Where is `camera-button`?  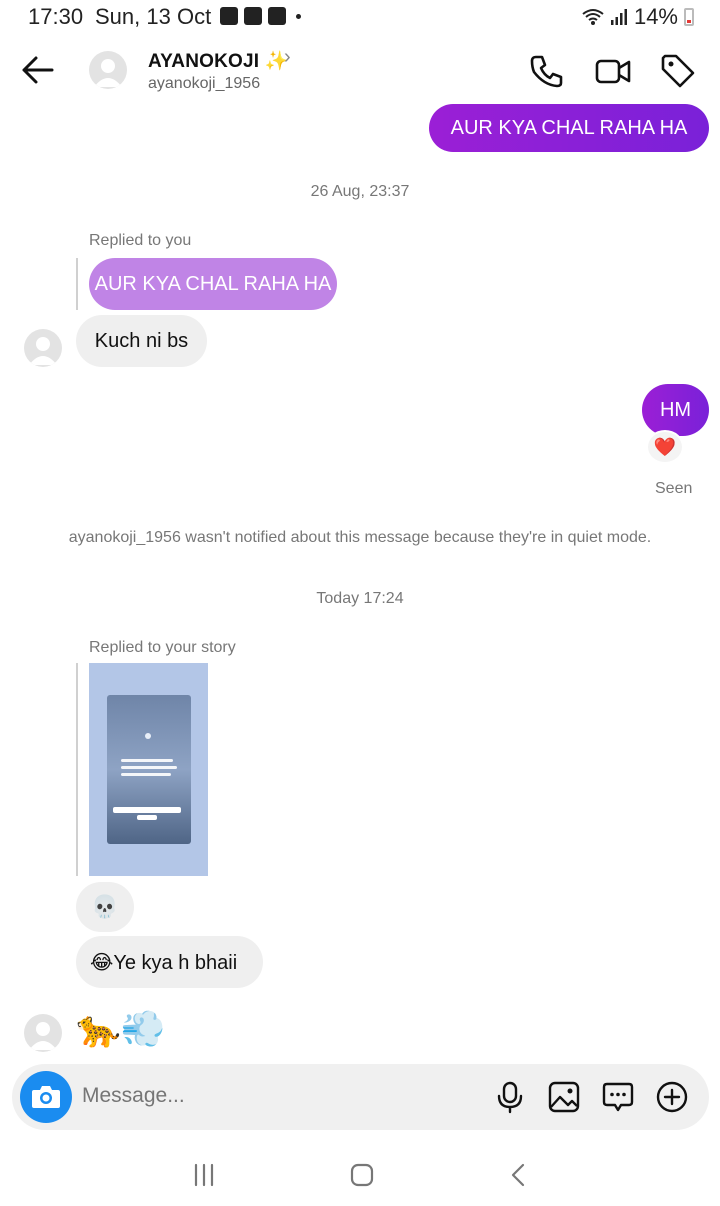 camera-button is located at coordinates (46, 1097).